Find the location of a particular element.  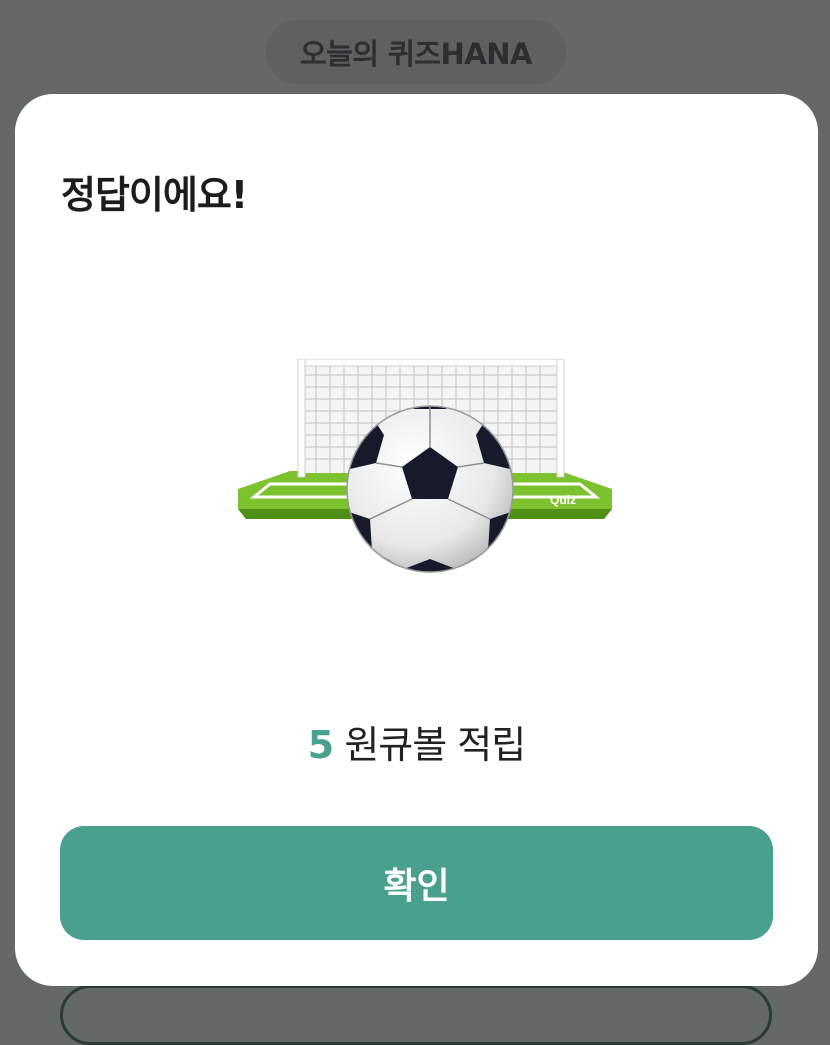

underlying-button-outline is located at coordinates (416, 1015).